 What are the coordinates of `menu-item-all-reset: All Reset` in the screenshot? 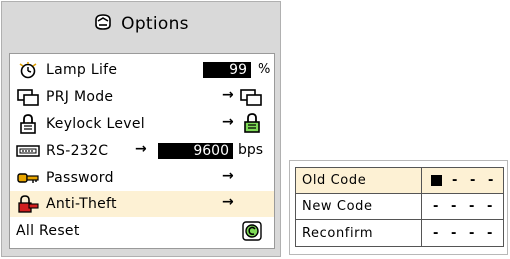 It's located at (142, 231).